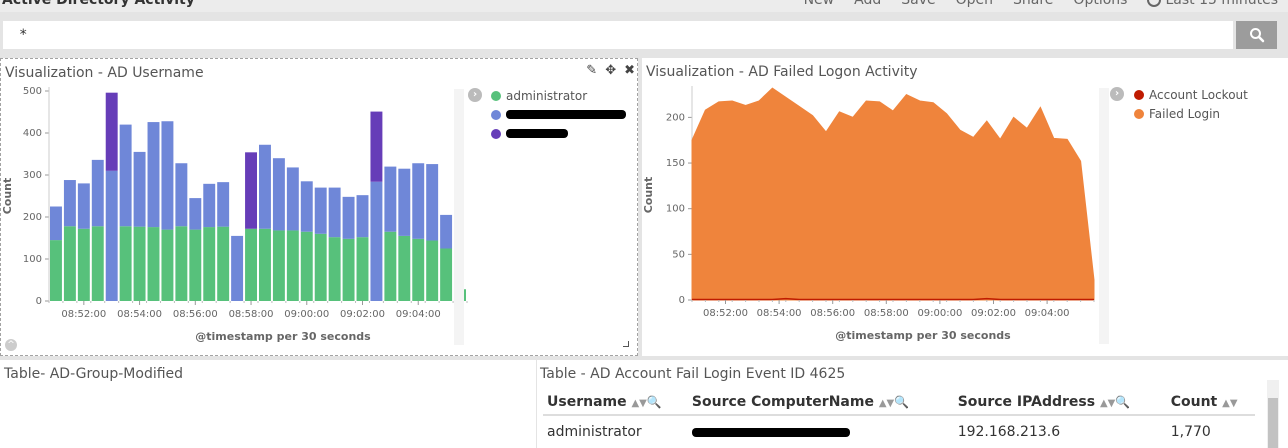  Describe the element at coordinates (32, 133) in the screenshot. I see `y-tick-label: 400` at that location.